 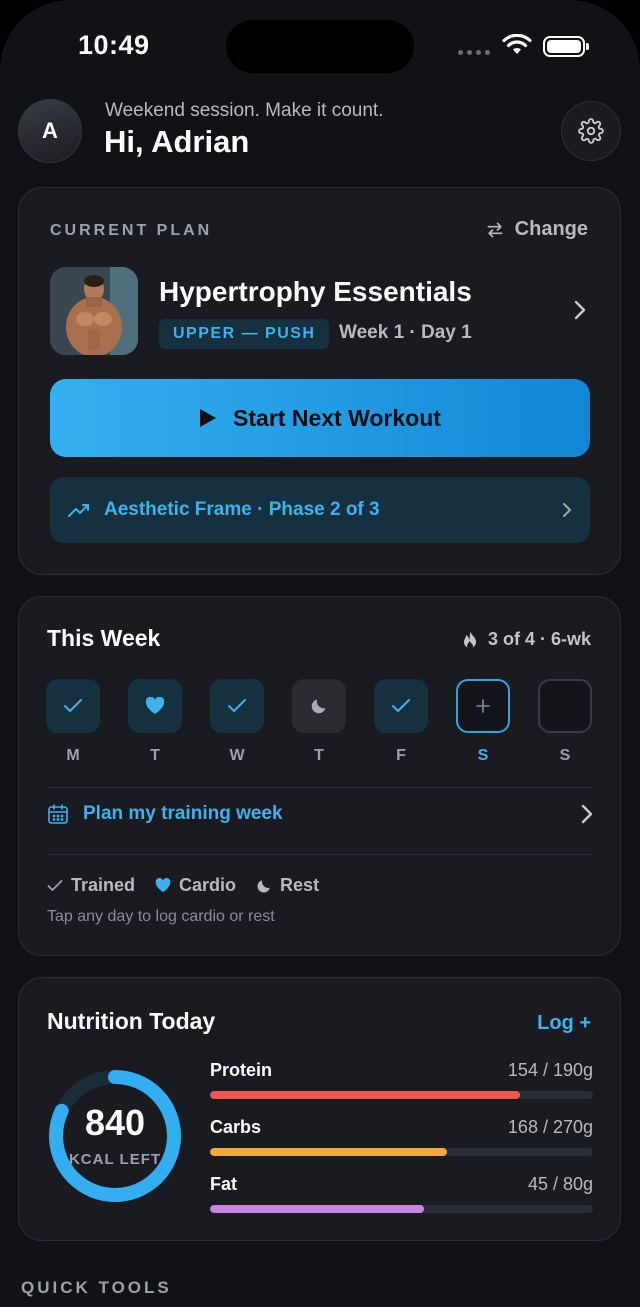 What do you see at coordinates (114, 45) in the screenshot?
I see `status-time: 10:49` at bounding box center [114, 45].